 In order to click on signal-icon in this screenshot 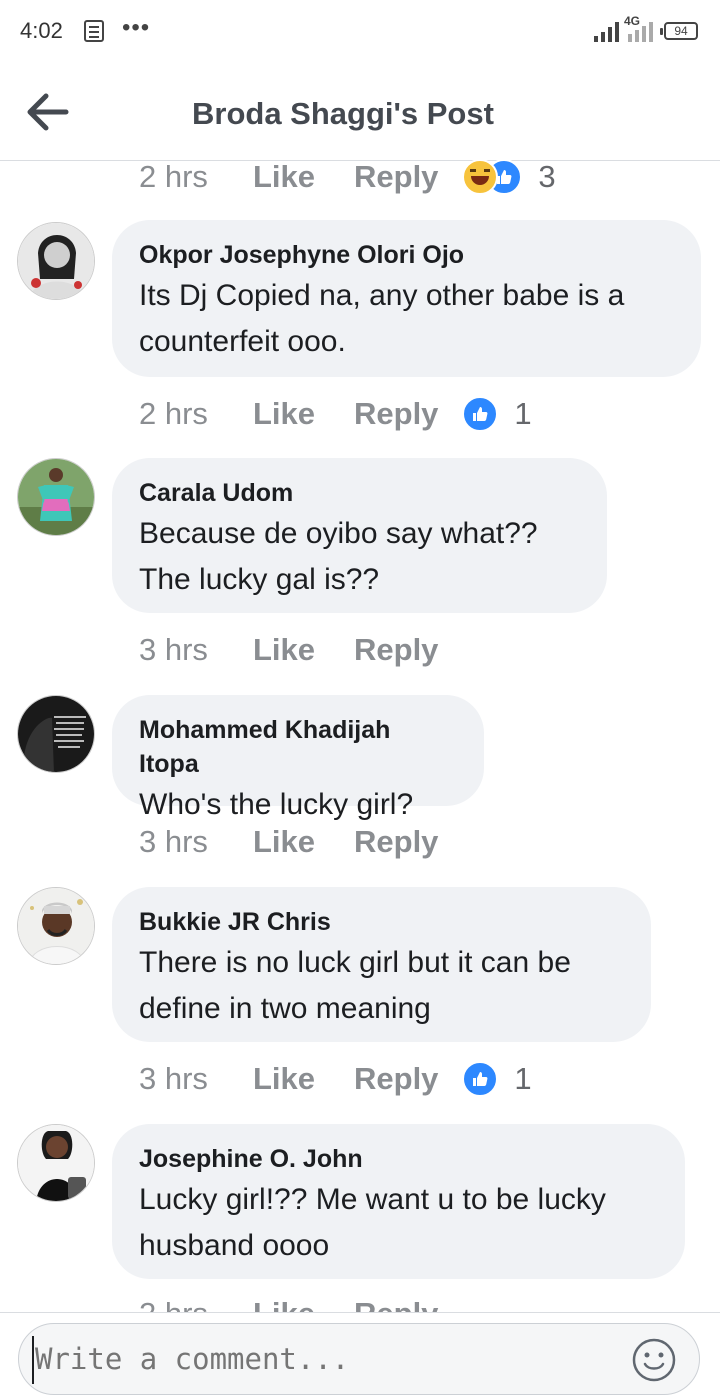, I will do `click(606, 31)`.